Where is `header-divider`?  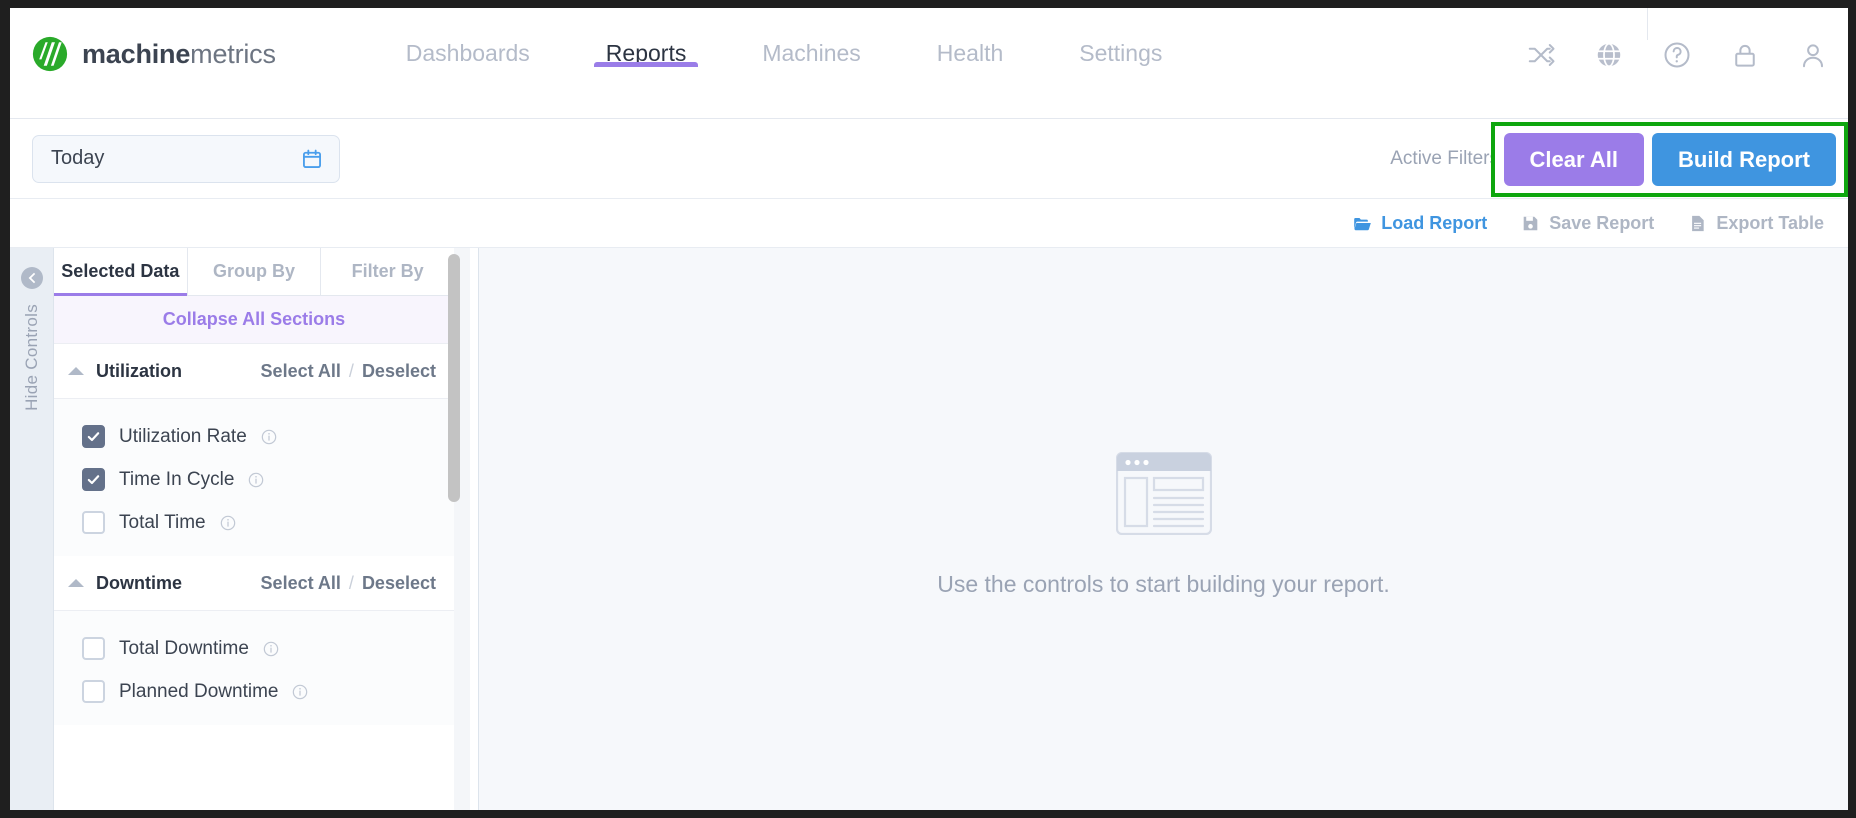
header-divider is located at coordinates (1647, 24).